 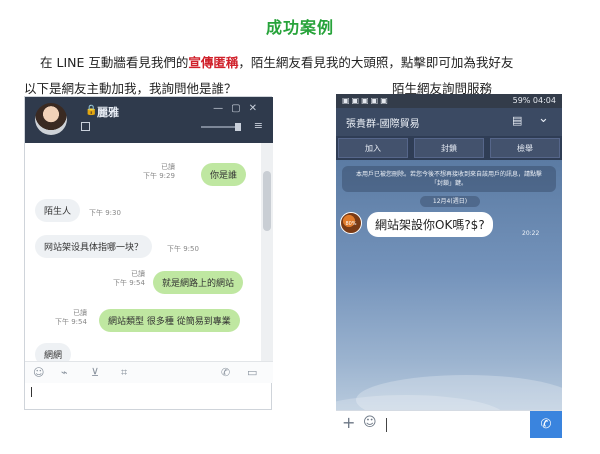 What do you see at coordinates (169, 320) in the screenshot?
I see `message-bubble: 網站類型 很多種 從簡易到專業` at bounding box center [169, 320].